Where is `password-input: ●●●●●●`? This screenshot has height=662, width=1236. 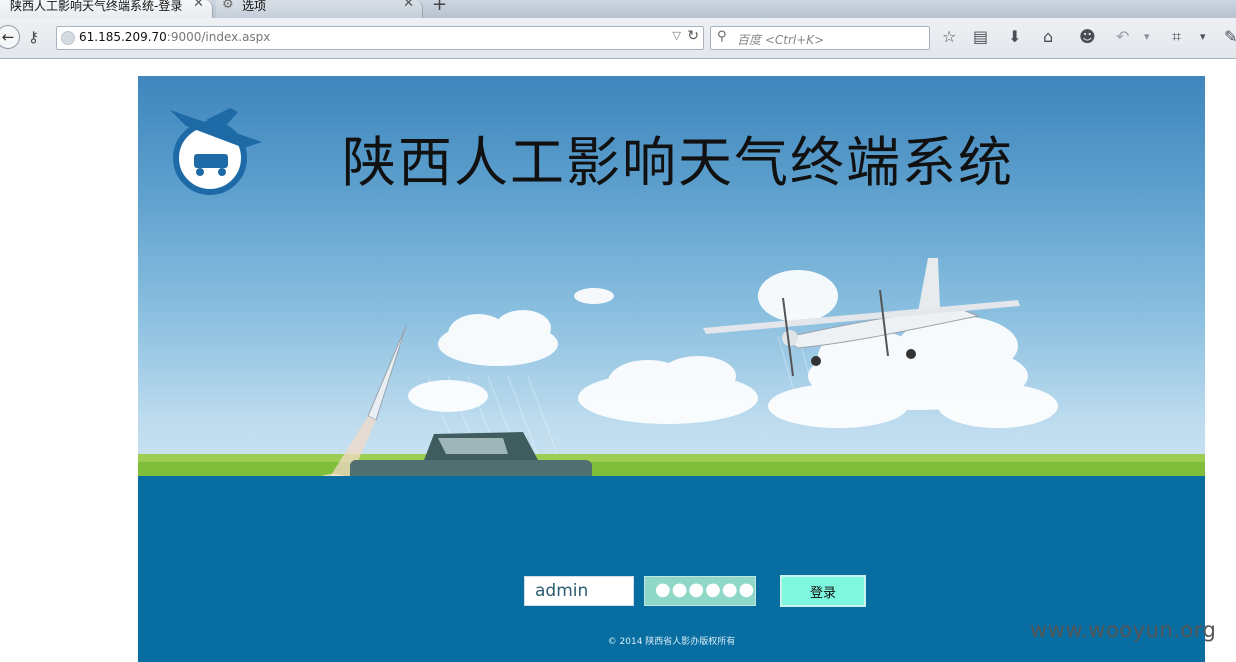
password-input: ●●●●●● is located at coordinates (700, 591).